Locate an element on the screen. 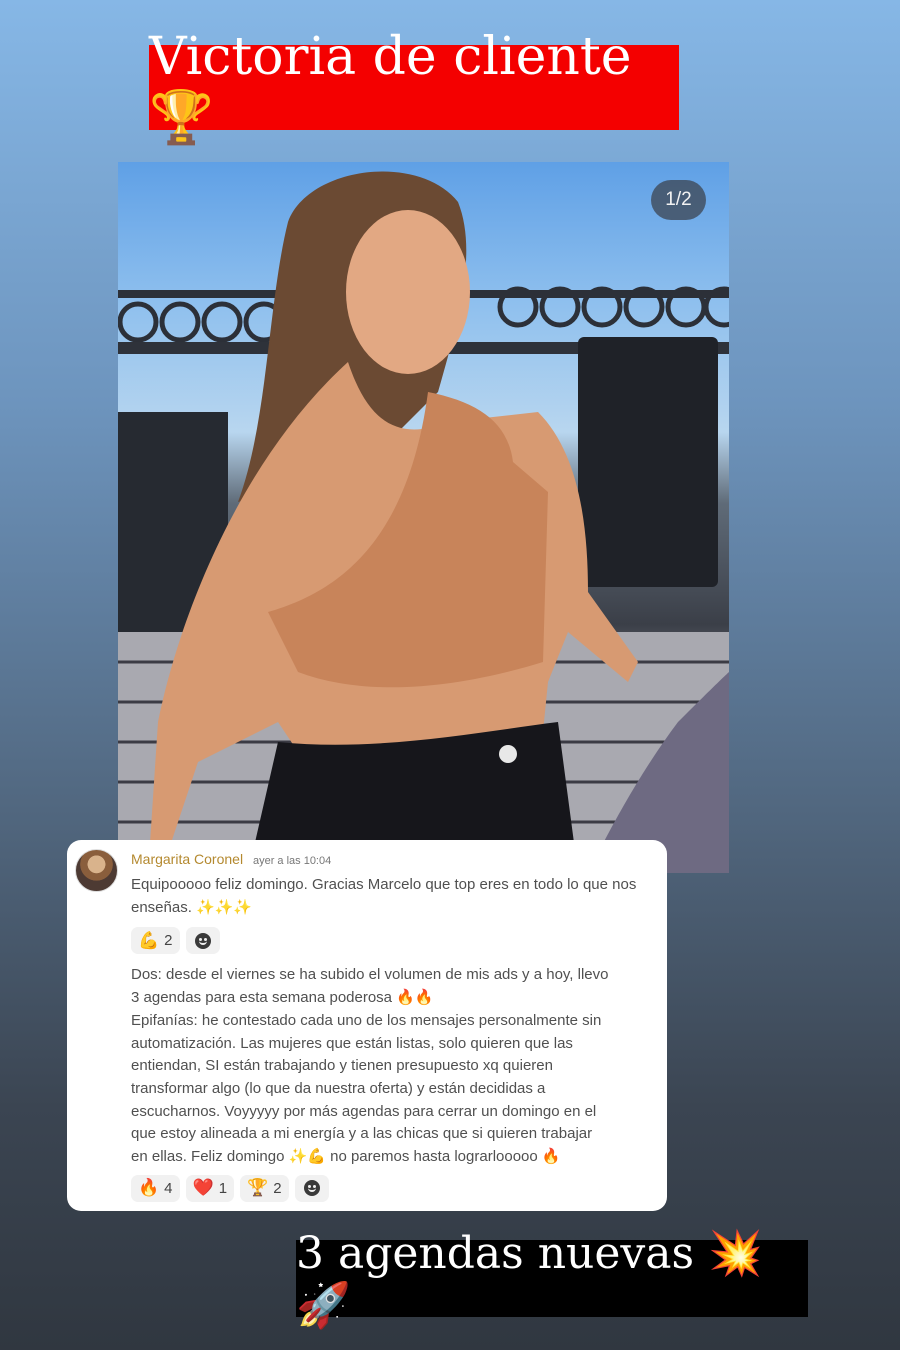 The image size is (900, 1350). reactions-row-1: 💪 2 is located at coordinates (388, 941).